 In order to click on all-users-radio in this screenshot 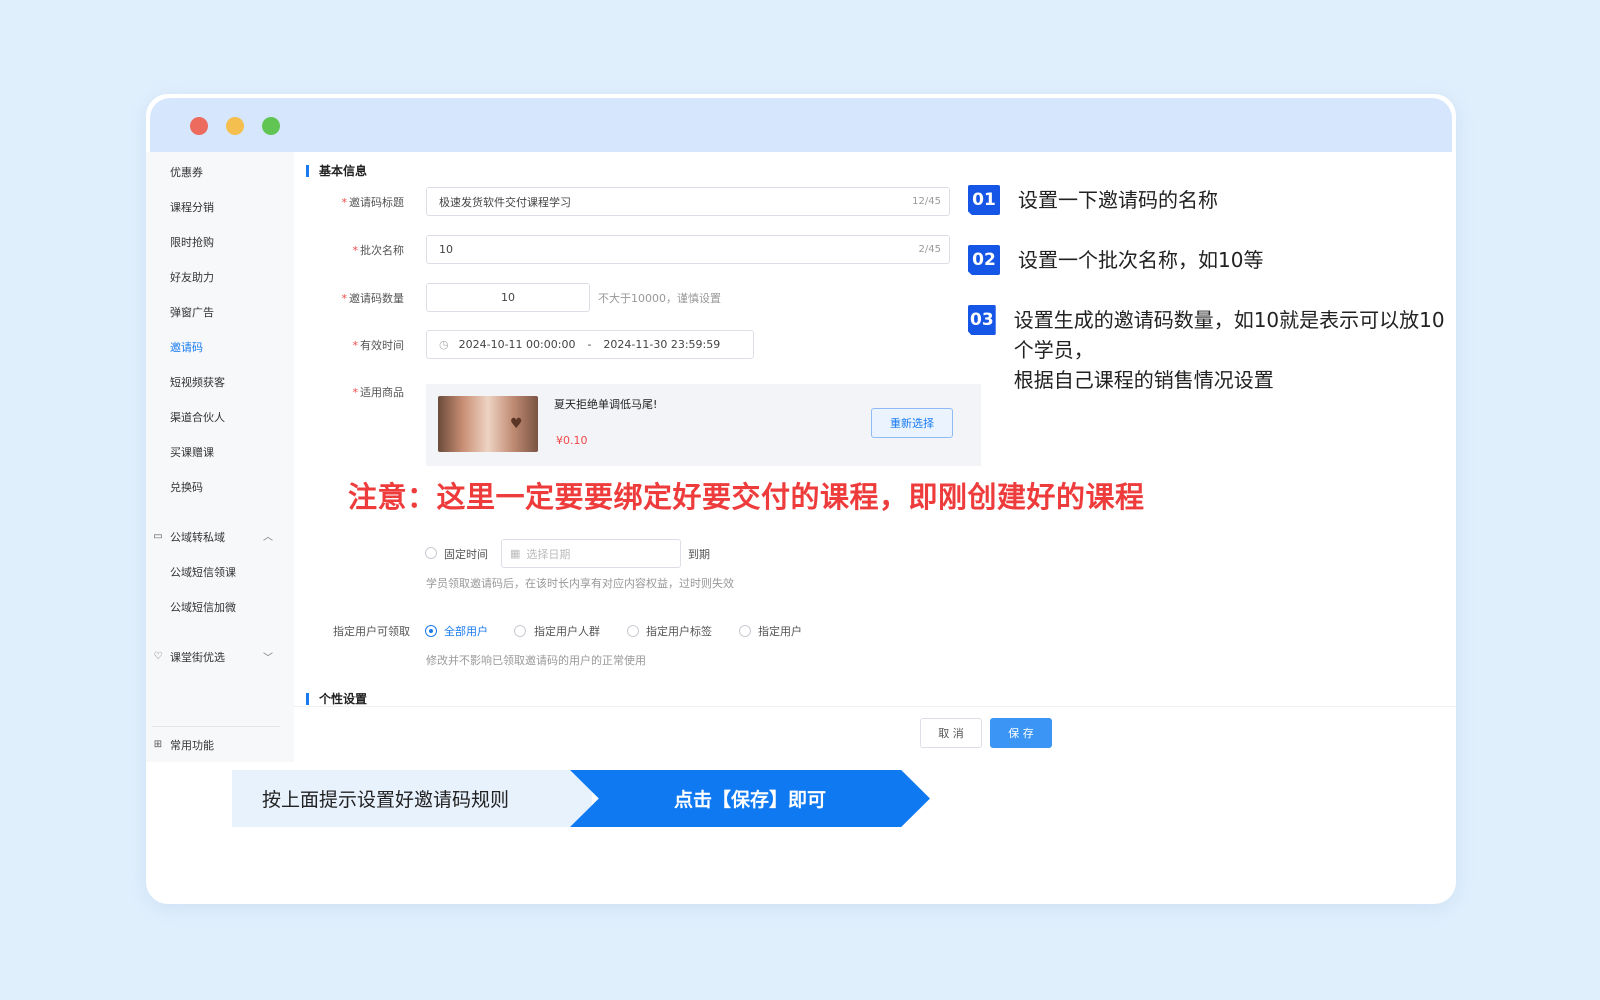, I will do `click(431, 631)`.